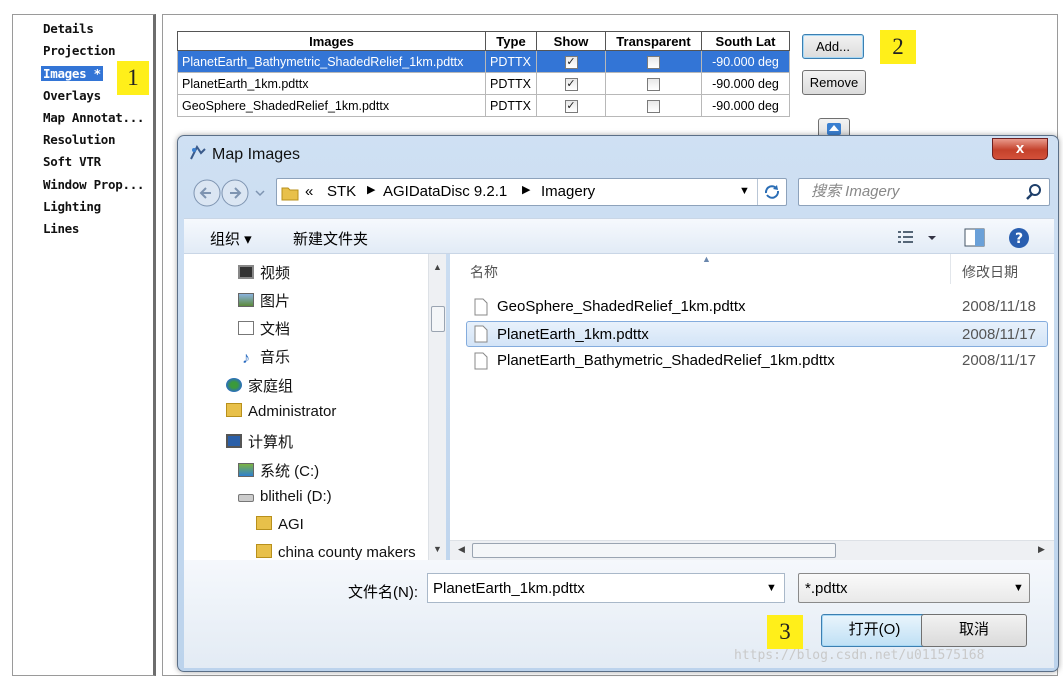  What do you see at coordinates (72, 73) in the screenshot?
I see `nav-item-images: Images *` at bounding box center [72, 73].